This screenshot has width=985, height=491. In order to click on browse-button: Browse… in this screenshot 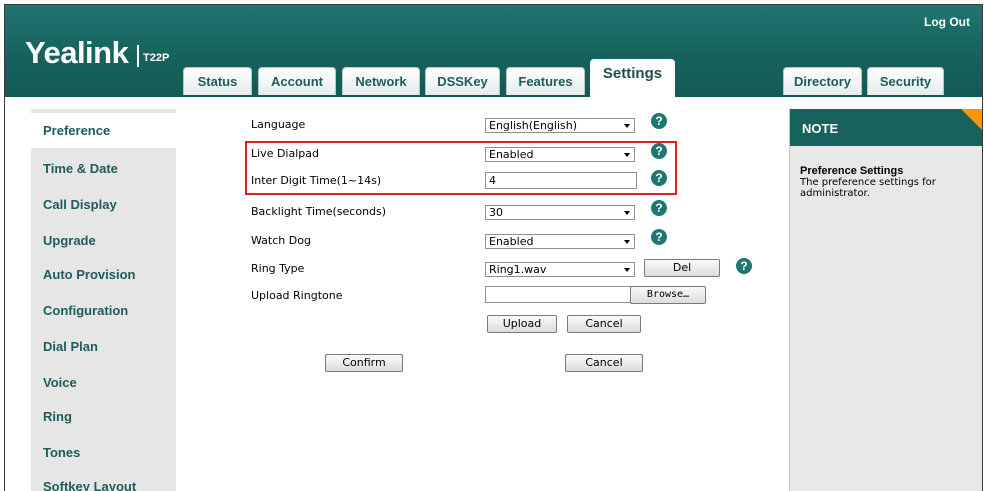, I will do `click(668, 295)`.